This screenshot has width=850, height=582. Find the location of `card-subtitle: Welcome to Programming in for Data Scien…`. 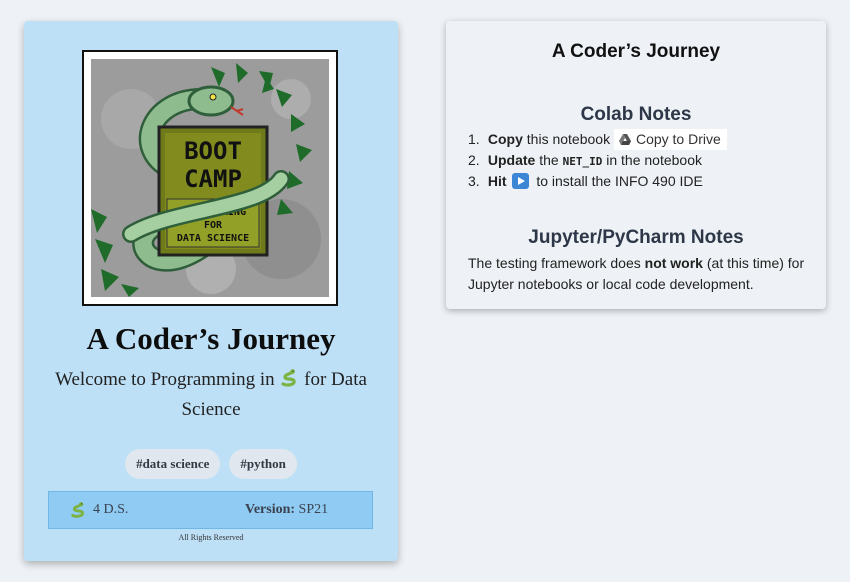

card-subtitle: Welcome to Programming in for Data Scien… is located at coordinates (211, 395).